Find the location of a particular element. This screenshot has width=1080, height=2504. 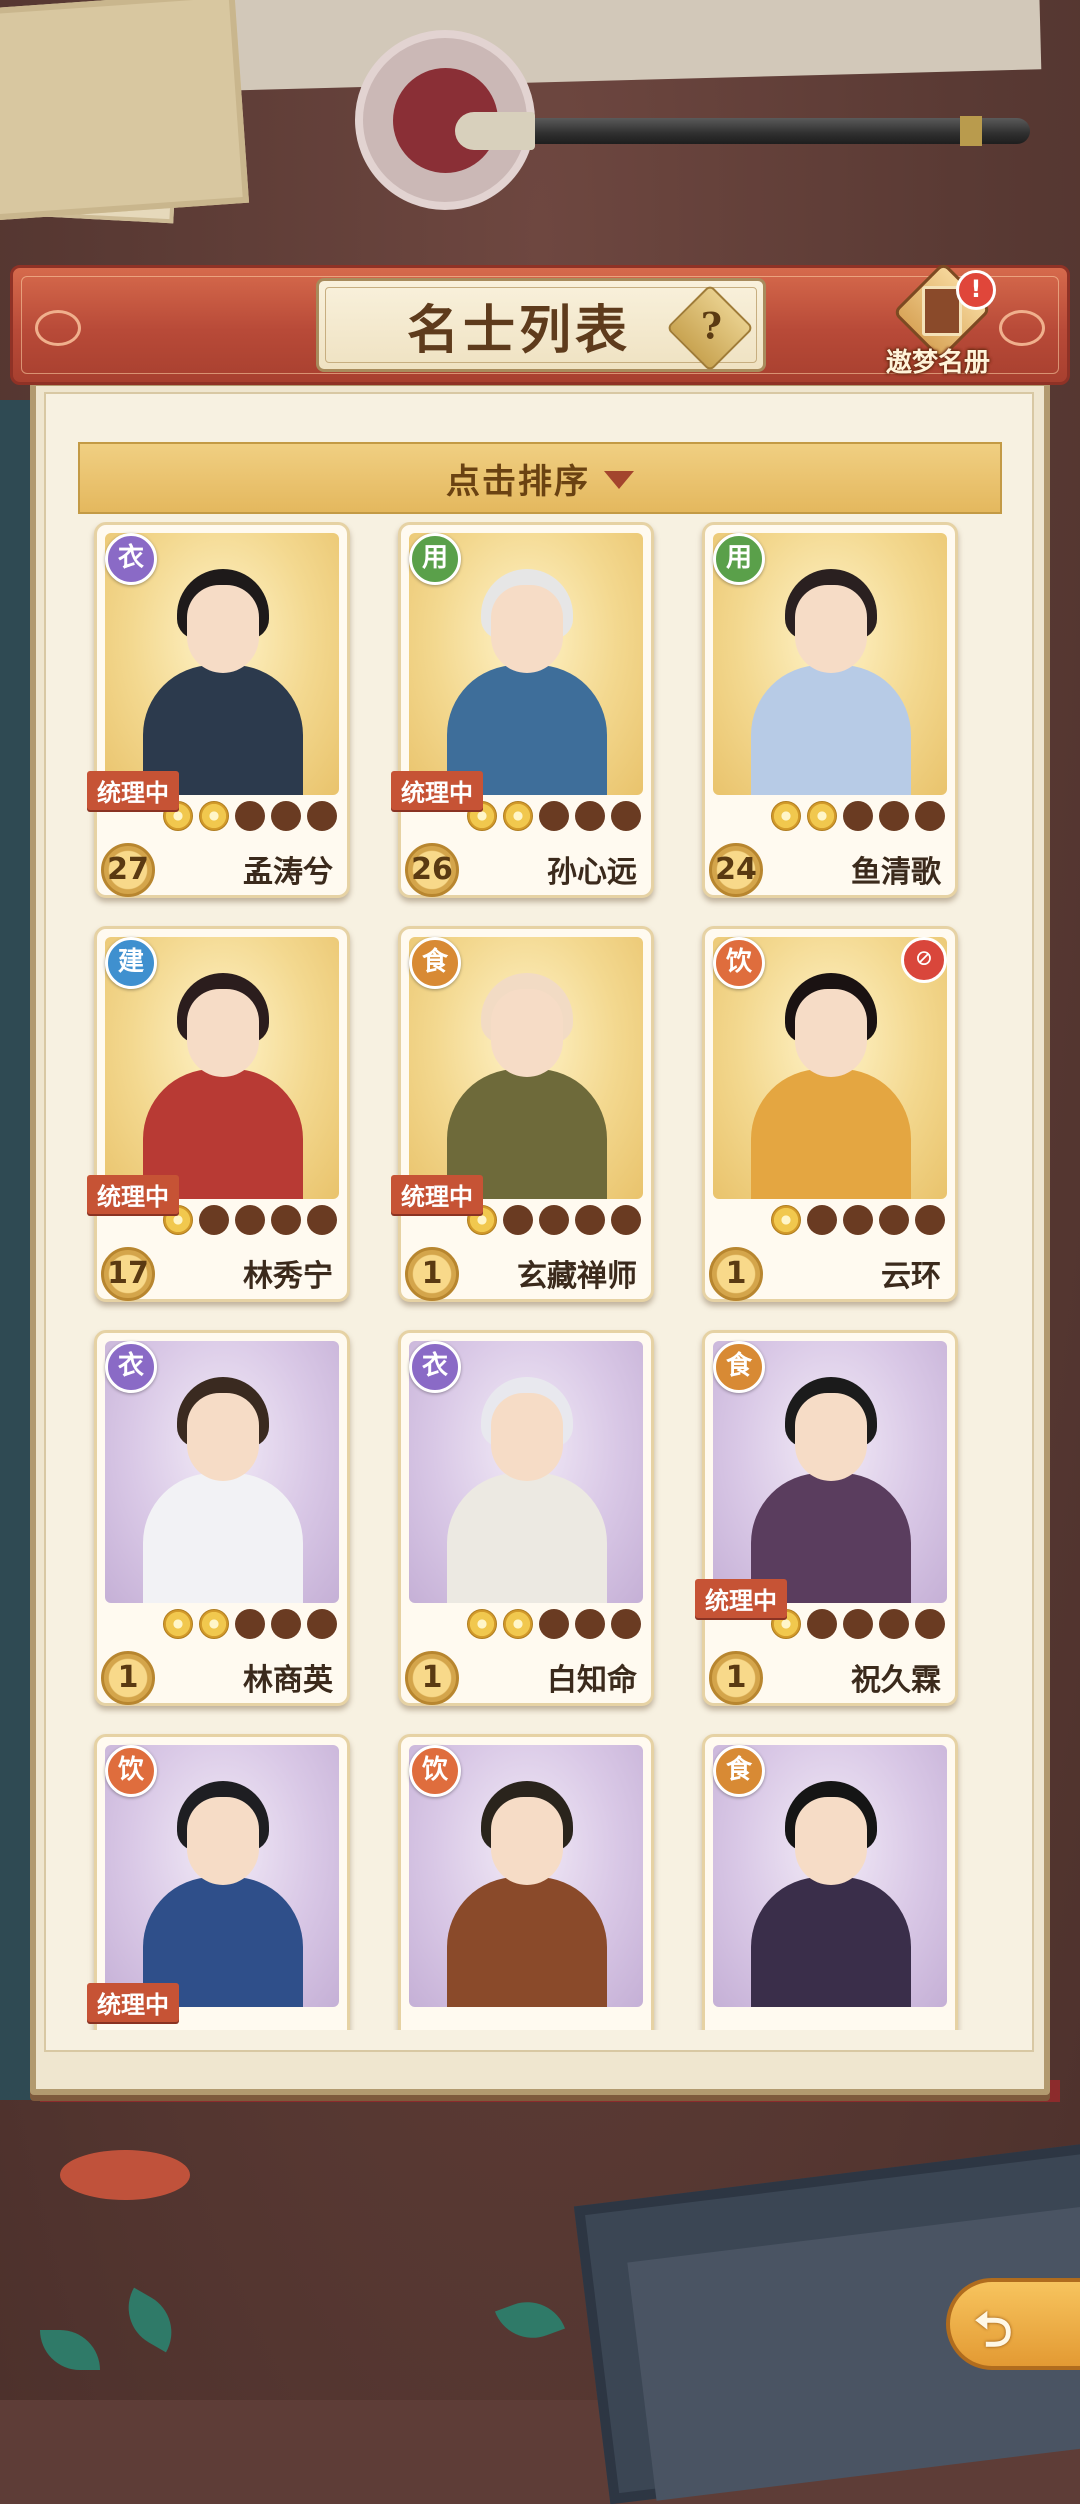

question-icon: ? is located at coordinates (711, 326).